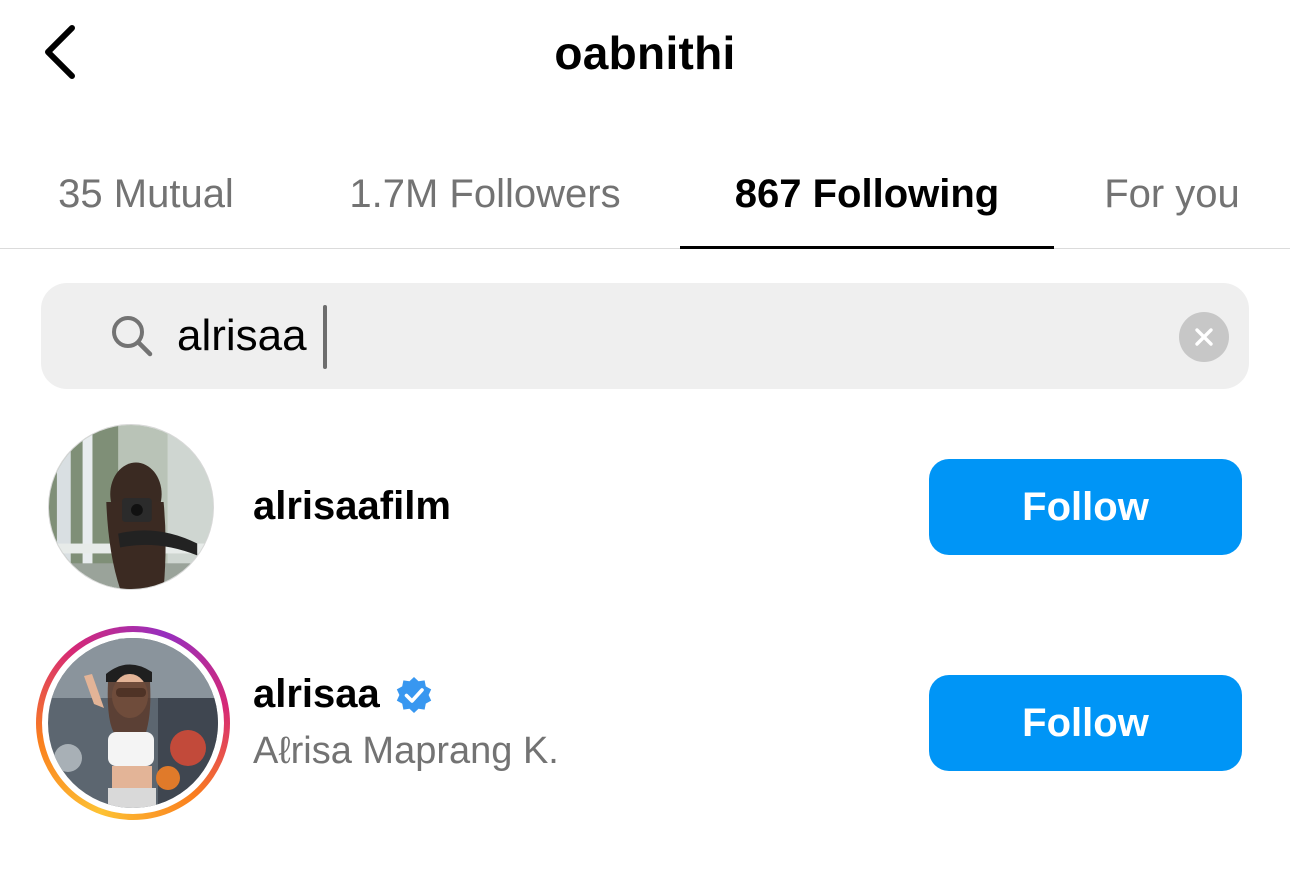 The height and width of the screenshot is (889, 1290). I want to click on story-ring-avatar, so click(133, 723).